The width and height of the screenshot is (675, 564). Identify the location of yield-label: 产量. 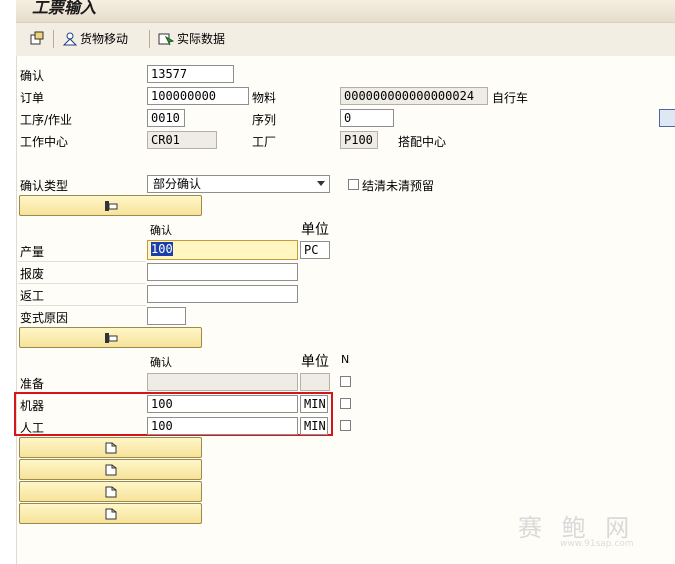
(32, 252).